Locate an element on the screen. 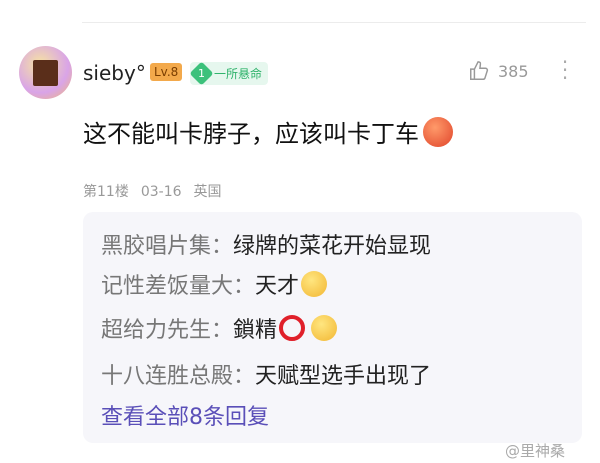 This screenshot has height=463, width=600. comment-text: 这不能叫卡脖子，应该叫卡丁车 is located at coordinates (268, 131).